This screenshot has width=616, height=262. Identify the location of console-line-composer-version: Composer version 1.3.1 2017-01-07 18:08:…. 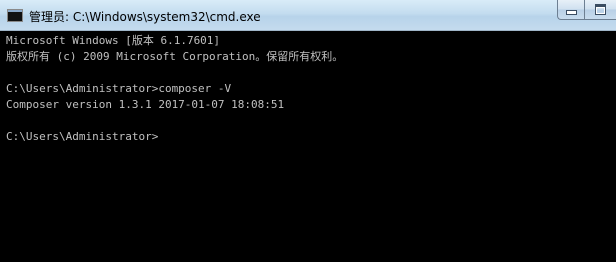
(145, 104).